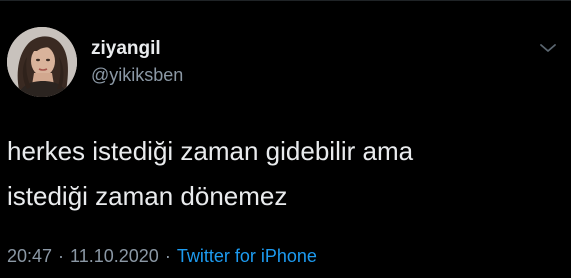  I want to click on tweet-time: 20:47, so click(29, 256).